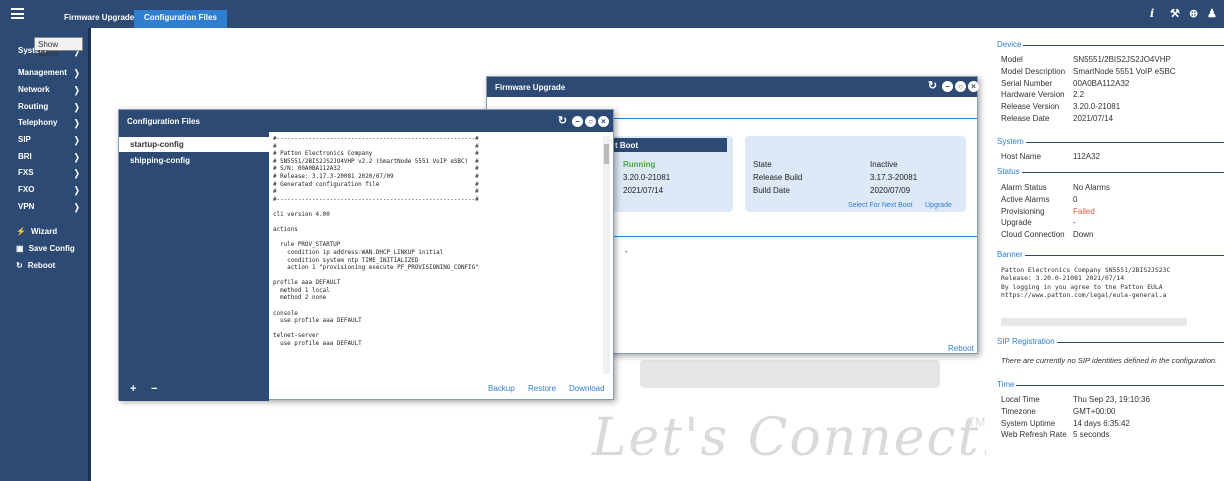 This screenshot has height=481, width=1224. I want to click on time-label: Web Refresh Rate, so click(1034, 435).